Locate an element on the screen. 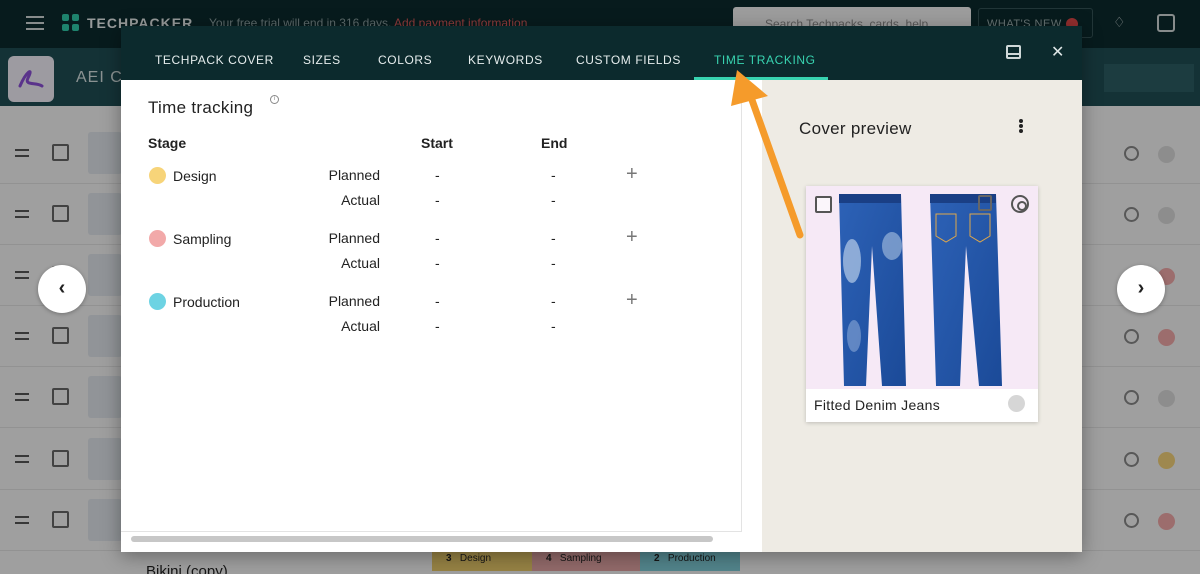 Image resolution: width=1200 pixels, height=574 pixels. cover-card: Fitted Denim Jeans is located at coordinates (922, 304).